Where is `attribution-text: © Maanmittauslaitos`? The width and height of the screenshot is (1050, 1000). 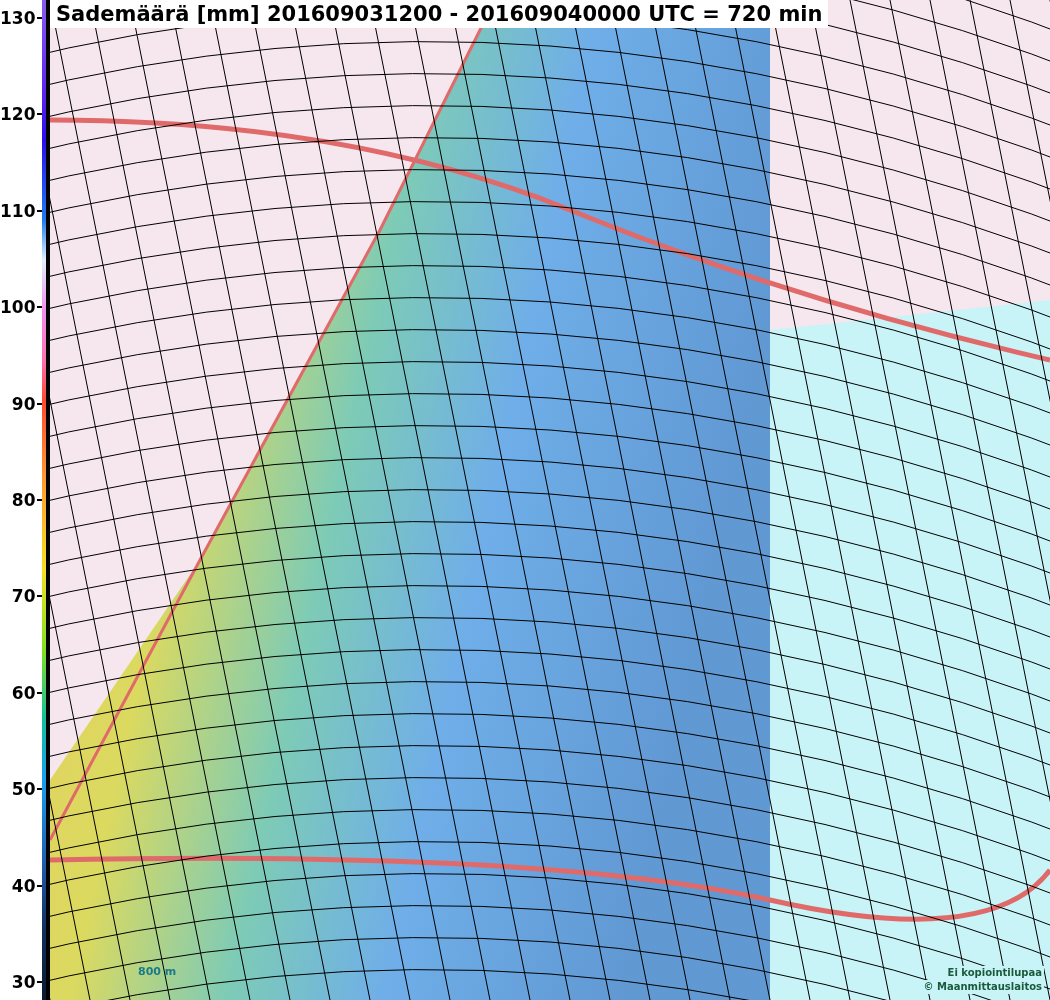
attribution-text: © Maanmittauslaitos is located at coordinates (982, 987).